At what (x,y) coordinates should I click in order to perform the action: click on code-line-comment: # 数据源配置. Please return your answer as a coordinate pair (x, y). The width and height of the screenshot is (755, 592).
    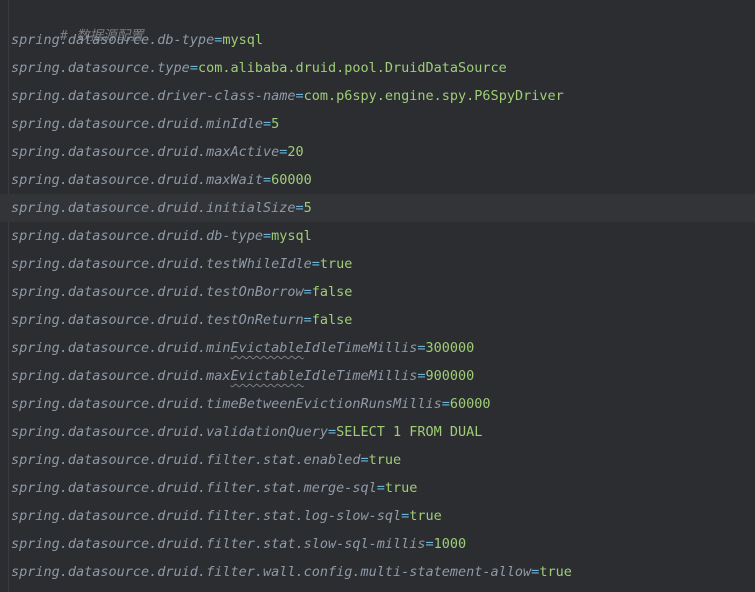
    Looking at the image, I should click on (377, 22).